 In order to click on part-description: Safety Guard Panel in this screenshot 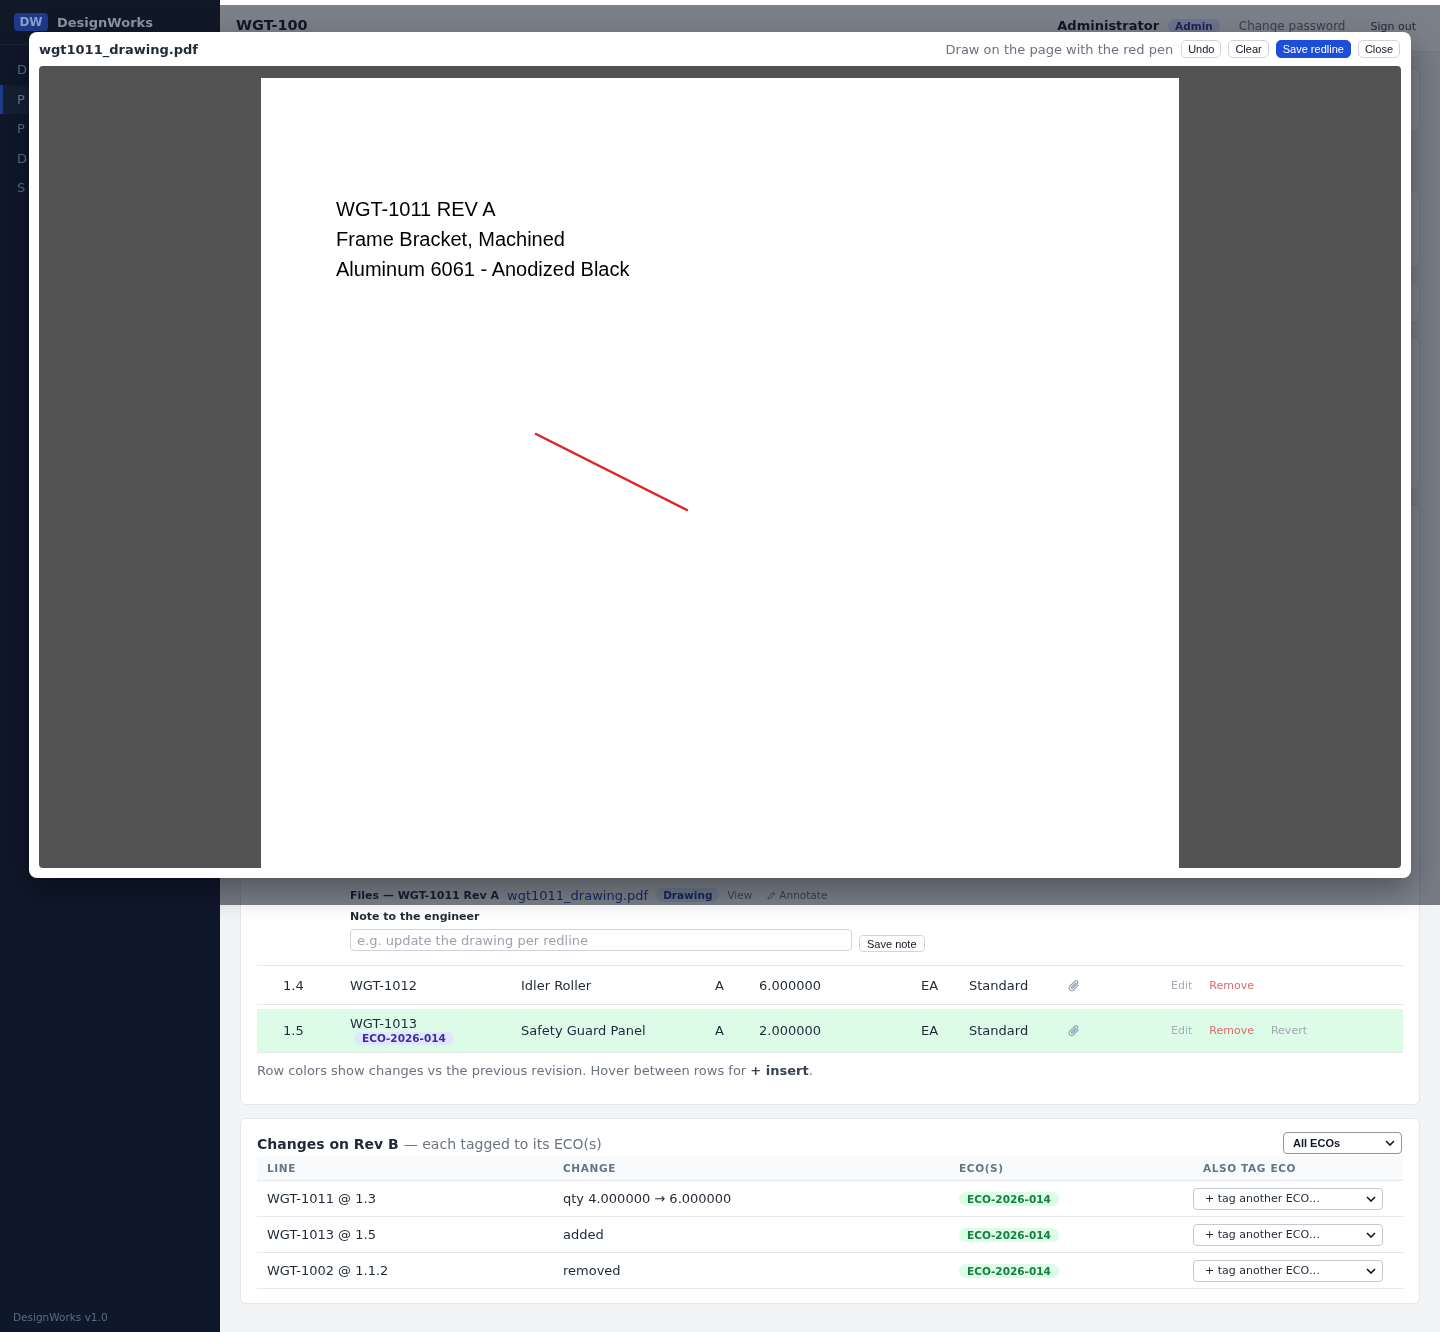, I will do `click(583, 1030)`.